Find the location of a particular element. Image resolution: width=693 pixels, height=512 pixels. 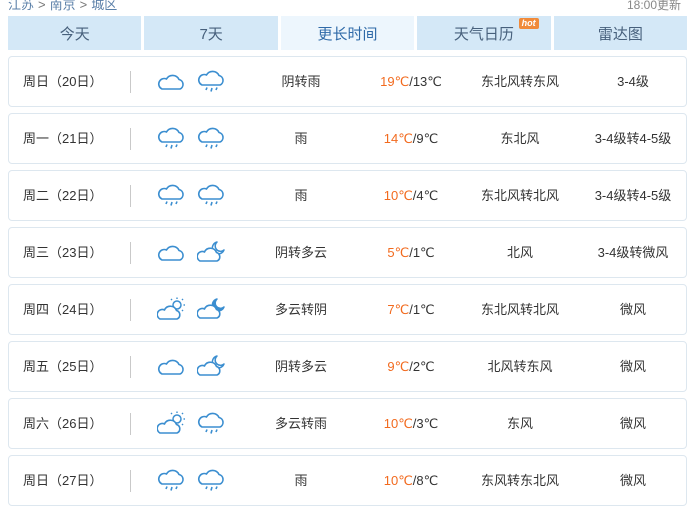

tab-weather-calendar: 天气日历 hot is located at coordinates (484, 33).